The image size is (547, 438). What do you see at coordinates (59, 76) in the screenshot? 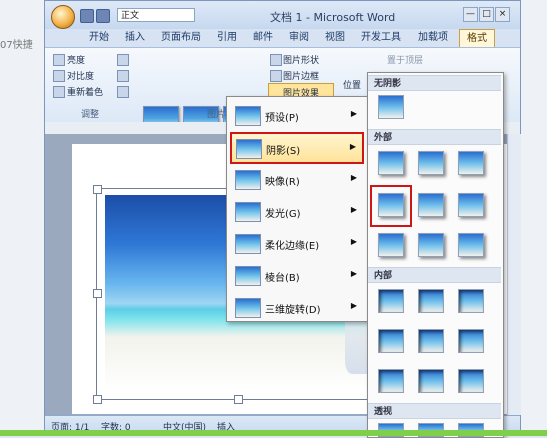
I see `contrast-icon` at bounding box center [59, 76].